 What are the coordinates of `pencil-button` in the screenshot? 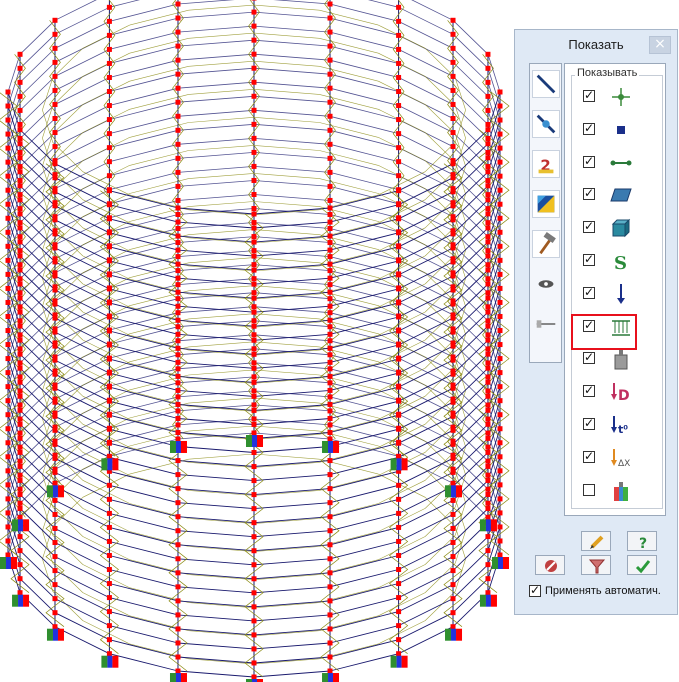 It's located at (596, 541).